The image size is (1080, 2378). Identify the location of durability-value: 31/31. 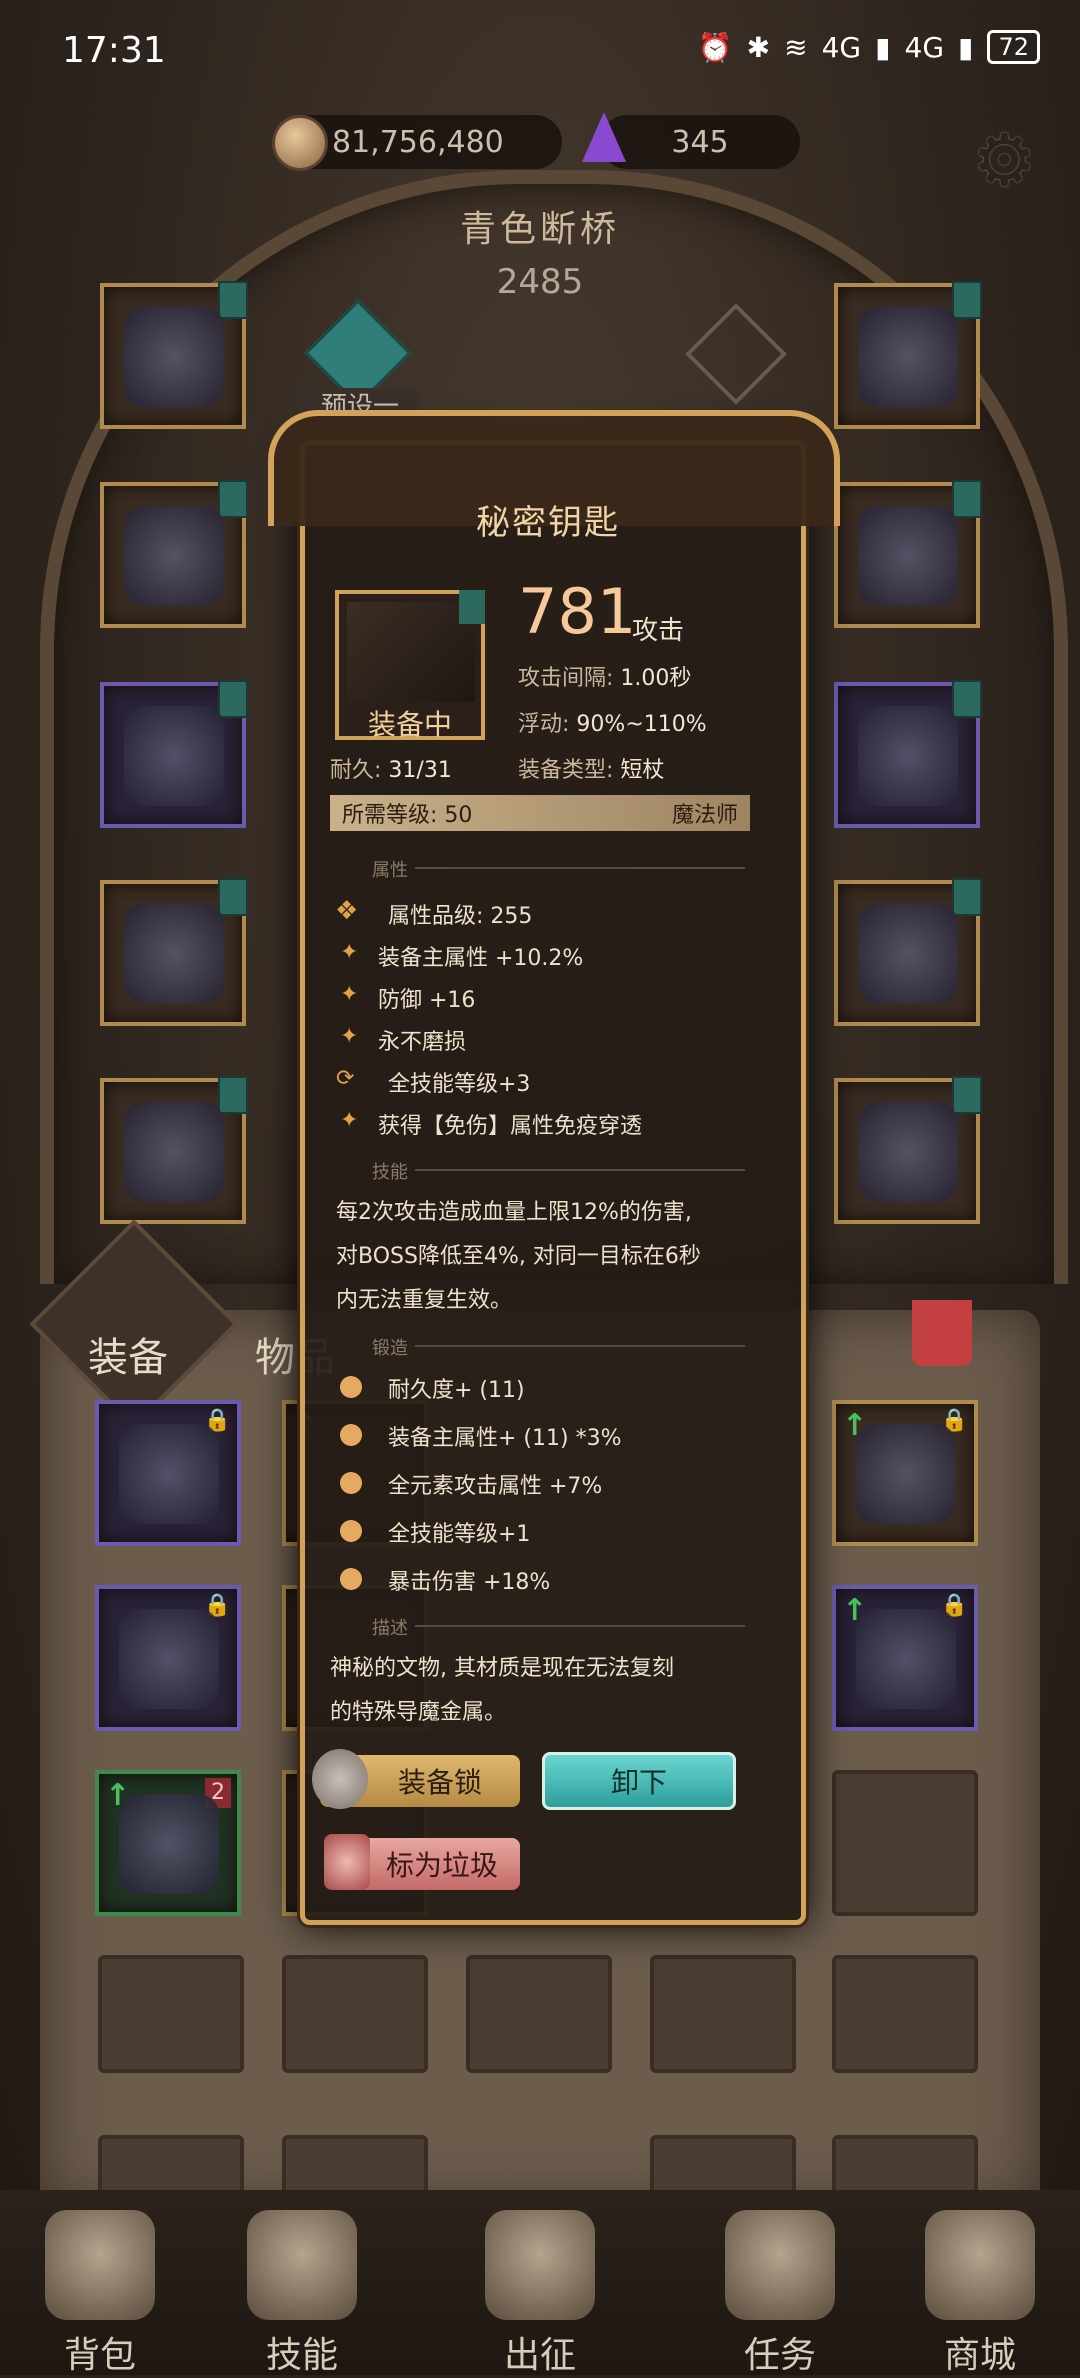
(420, 770).